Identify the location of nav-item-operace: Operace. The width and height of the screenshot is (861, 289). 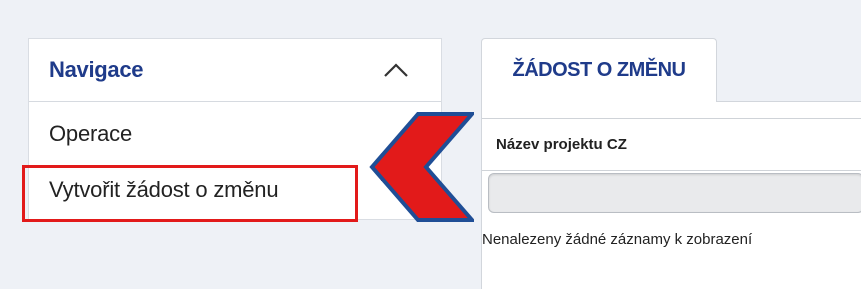
(90, 134).